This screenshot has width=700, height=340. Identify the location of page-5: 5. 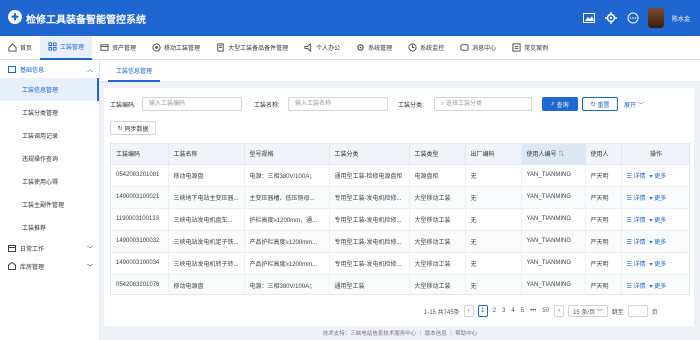
(522, 311).